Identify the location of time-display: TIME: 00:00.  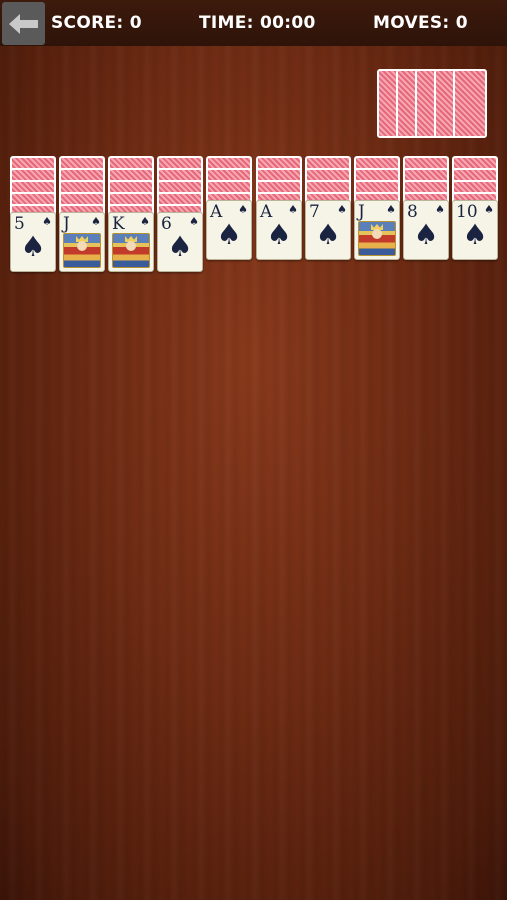
(257, 23).